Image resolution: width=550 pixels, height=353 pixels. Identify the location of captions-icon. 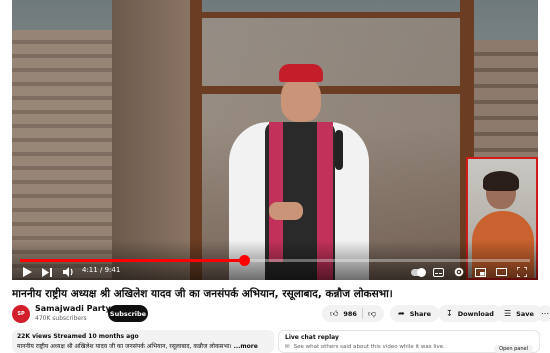
(438, 272).